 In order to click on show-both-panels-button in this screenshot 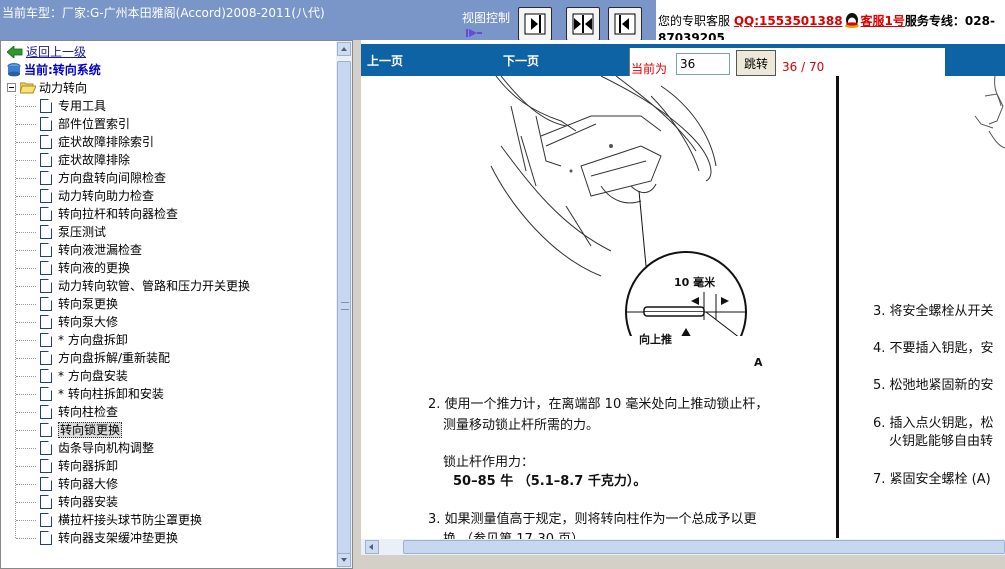, I will do `click(583, 24)`.